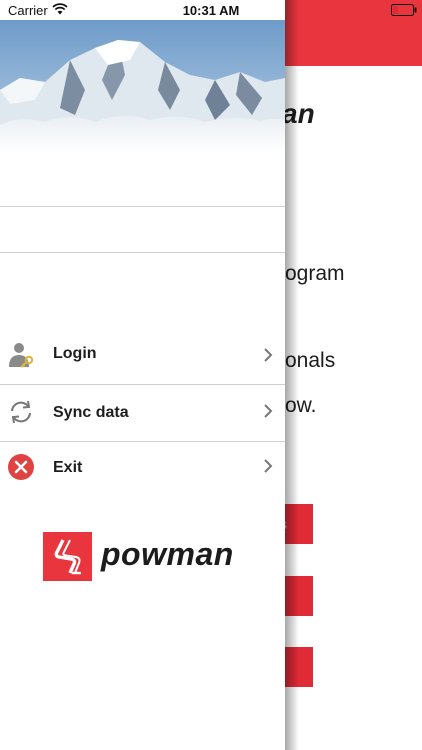 The width and height of the screenshot is (422, 750). Describe the element at coordinates (142, 86) in the screenshot. I see `header-mountain-image` at that location.